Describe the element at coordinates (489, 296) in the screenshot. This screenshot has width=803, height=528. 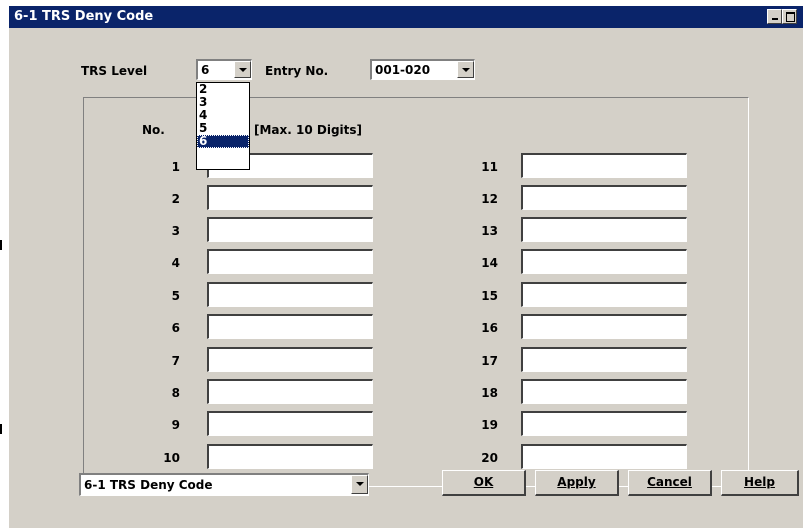
I see `row-label: 15` at that location.